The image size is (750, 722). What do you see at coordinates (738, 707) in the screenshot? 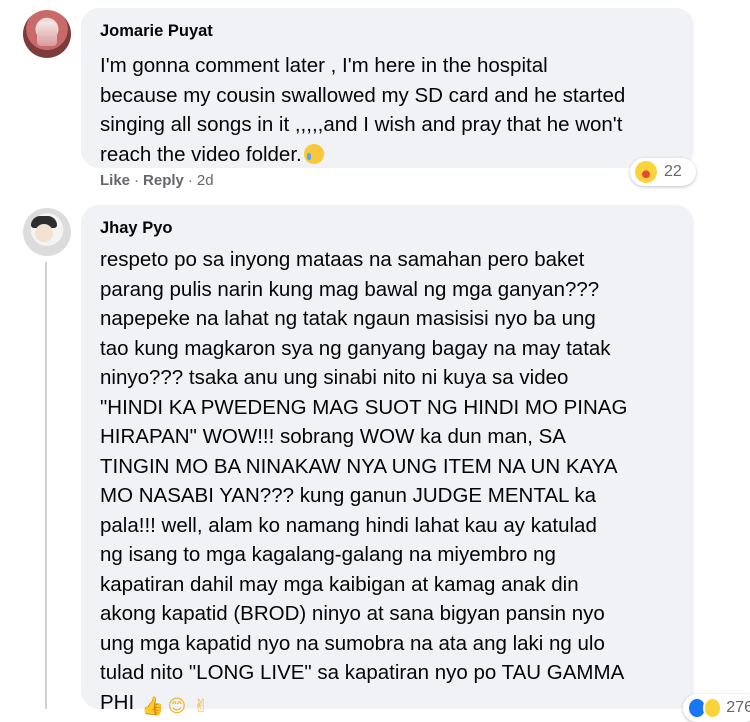
I see `reaction-count: 276` at bounding box center [738, 707].